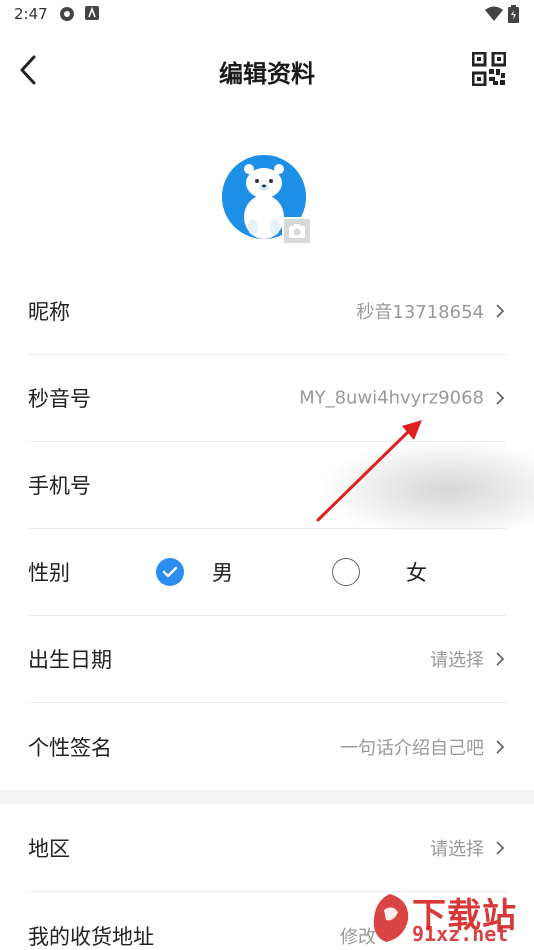 This screenshot has height=950, width=534. Describe the element at coordinates (267, 797) in the screenshot. I see `section-divider` at that location.